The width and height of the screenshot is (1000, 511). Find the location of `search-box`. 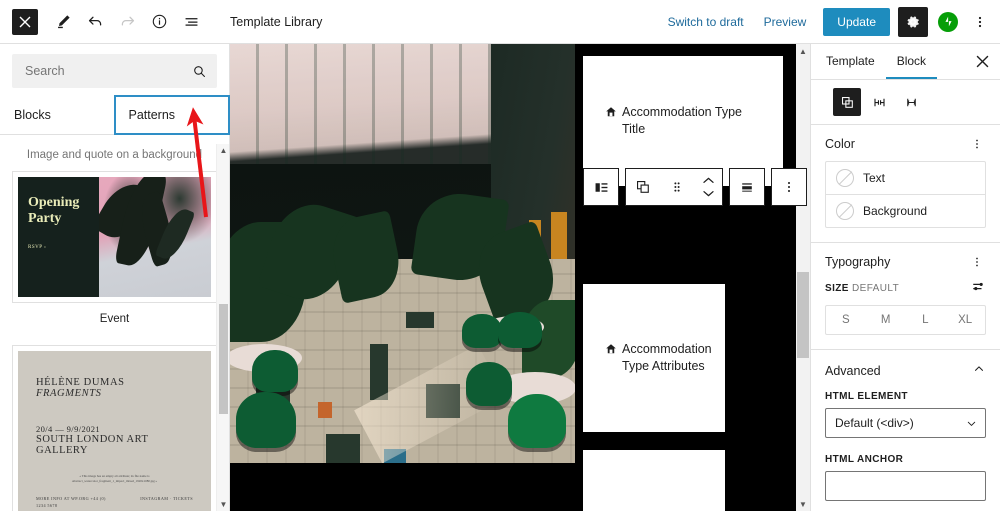

search-box is located at coordinates (114, 71).